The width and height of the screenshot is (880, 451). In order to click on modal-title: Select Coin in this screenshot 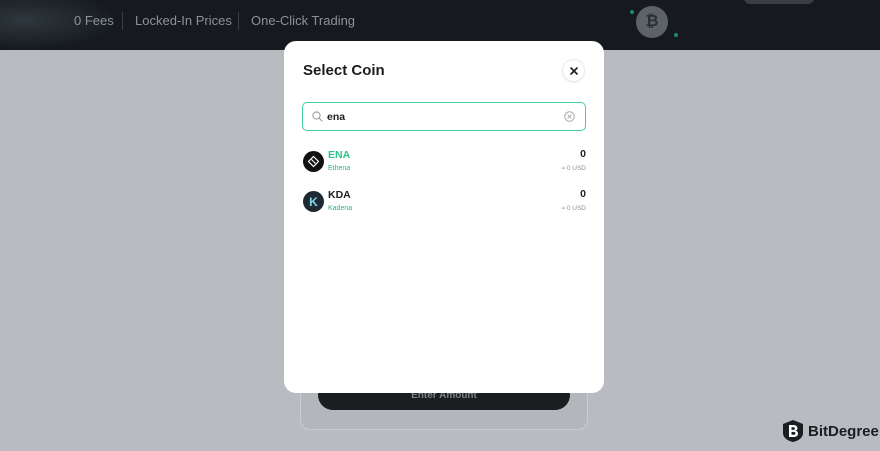, I will do `click(344, 70)`.